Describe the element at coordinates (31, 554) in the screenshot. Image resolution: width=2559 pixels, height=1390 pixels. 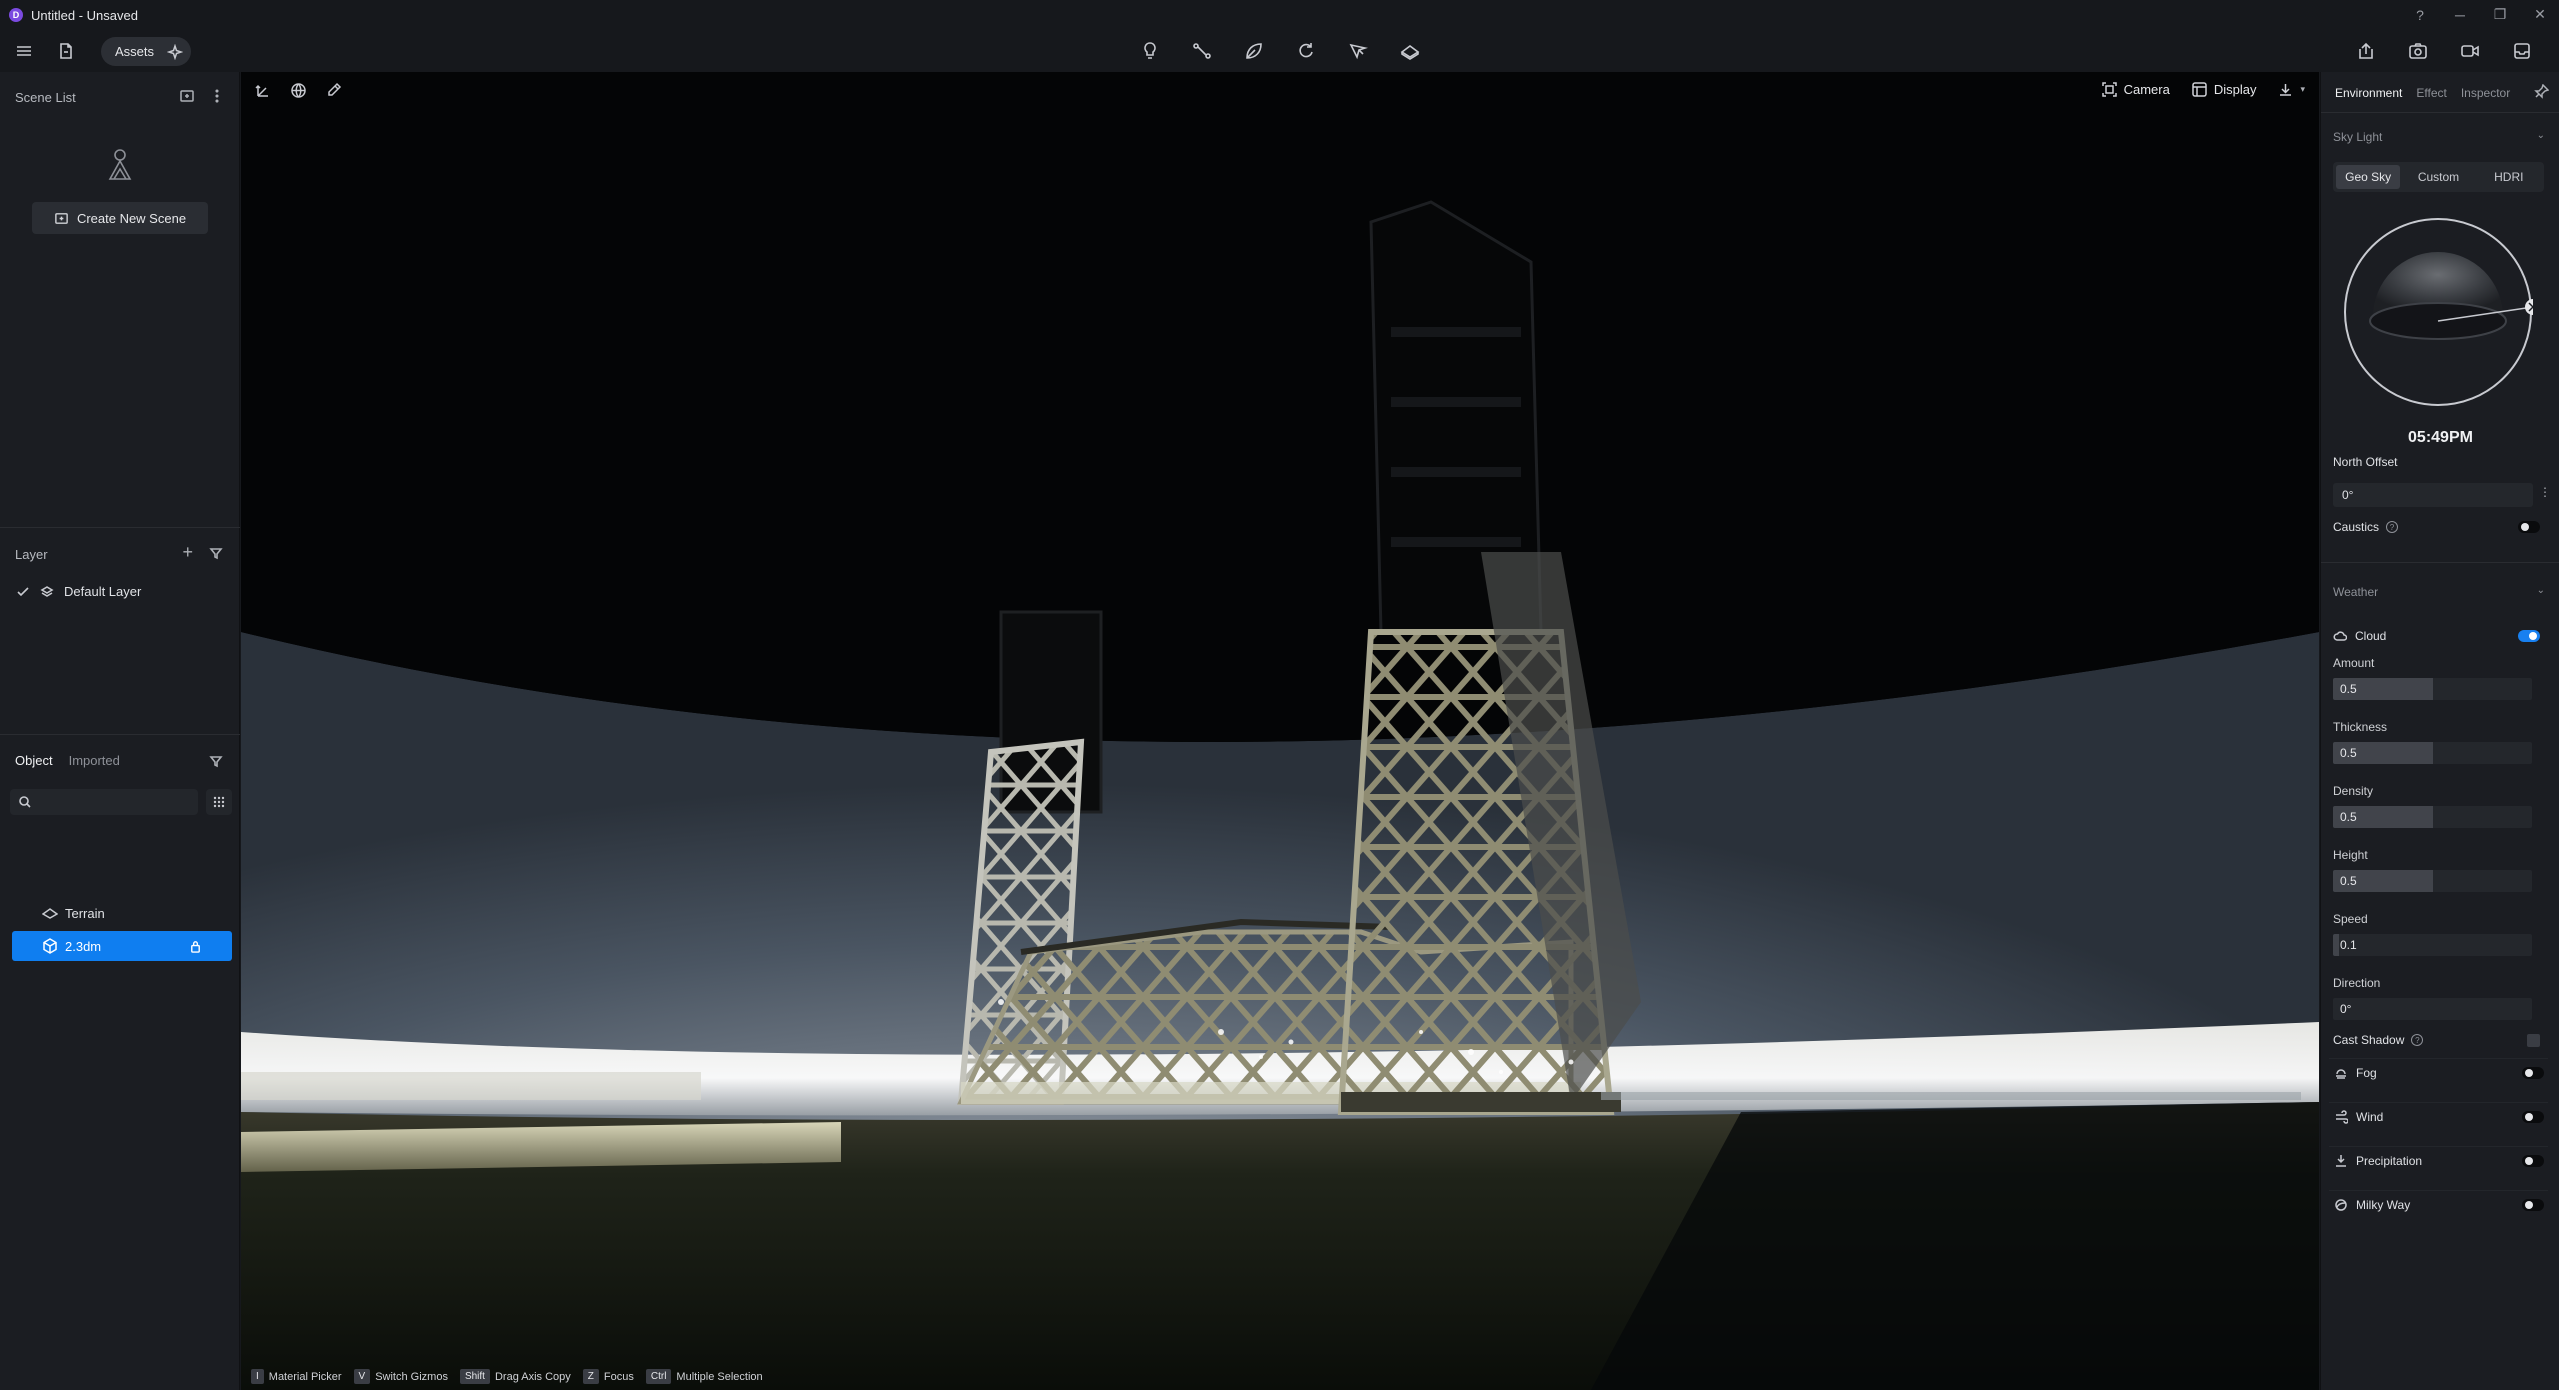
I see `layer-title: Layer` at that location.